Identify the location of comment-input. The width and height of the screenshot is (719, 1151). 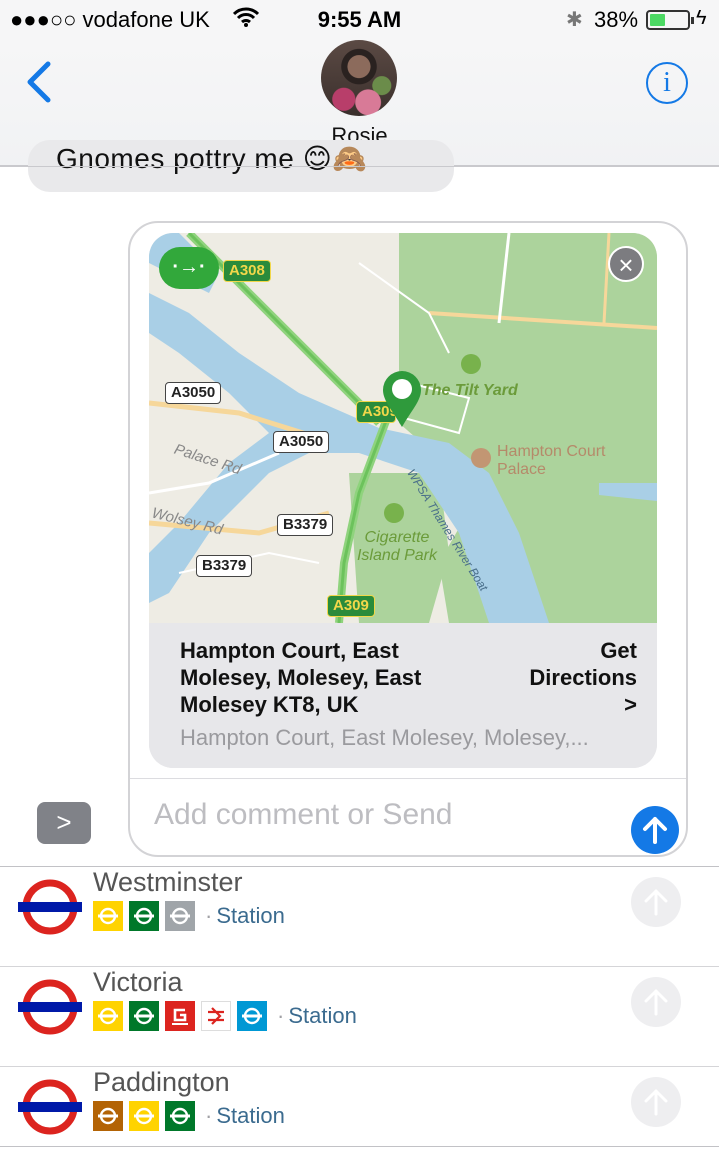
(374, 815).